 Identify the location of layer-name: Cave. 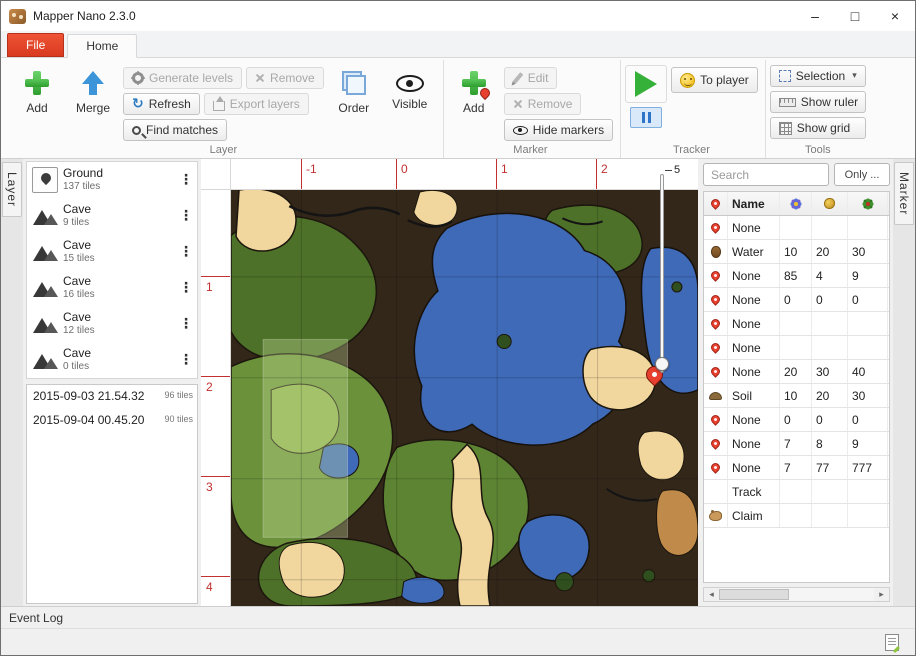
(77, 209).